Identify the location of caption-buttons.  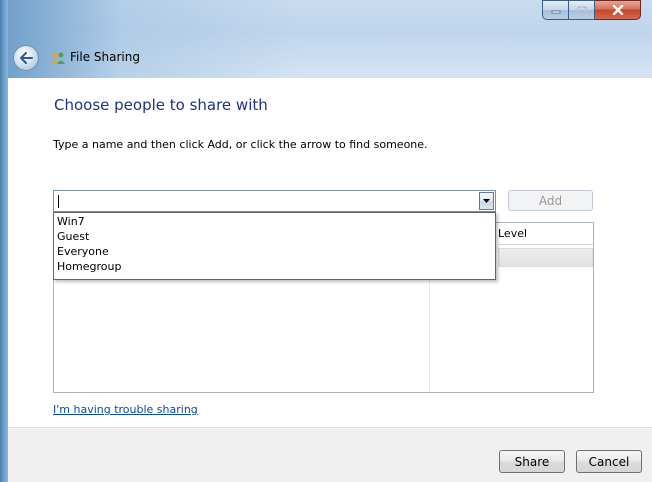
(591, 11).